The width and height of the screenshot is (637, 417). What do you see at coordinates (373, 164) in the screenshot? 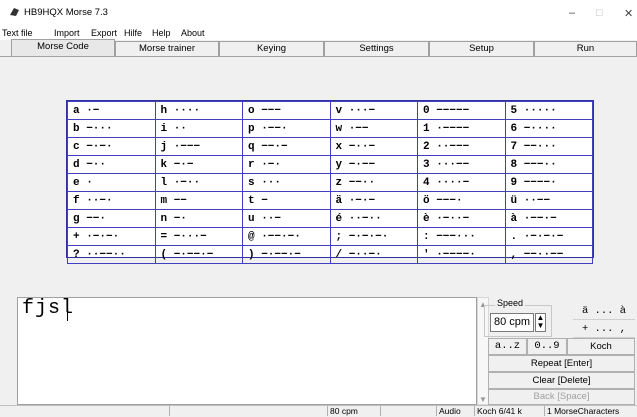
I see `morse-table-cell: y −·−−` at bounding box center [373, 164].